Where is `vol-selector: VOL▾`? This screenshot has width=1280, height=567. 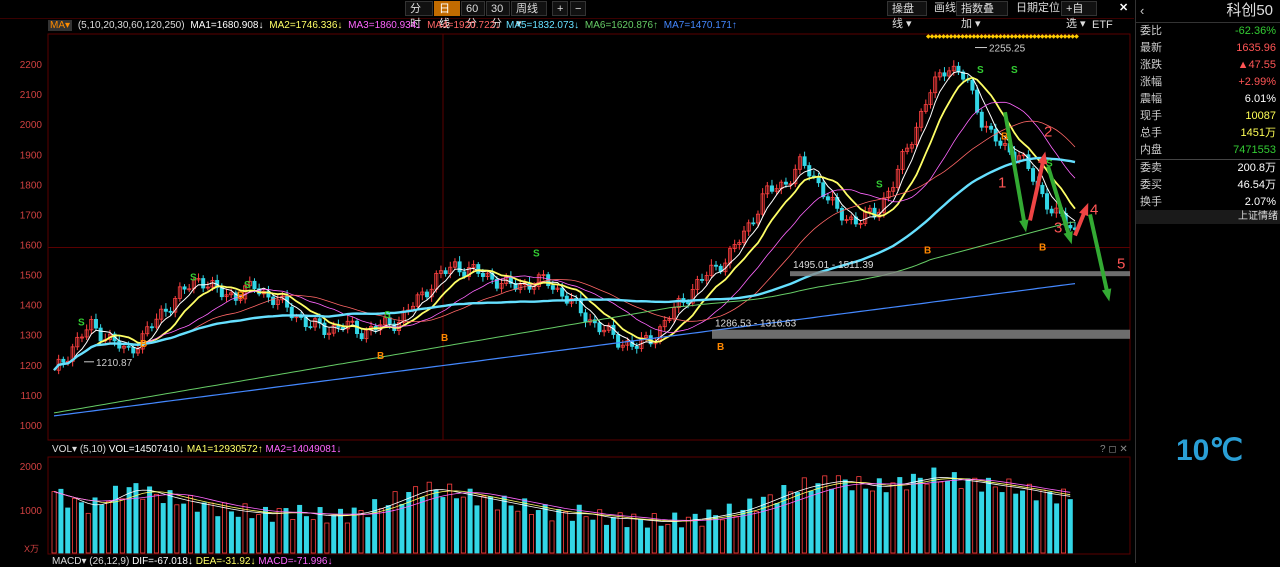
vol-selector: VOL▾ is located at coordinates (64, 449).